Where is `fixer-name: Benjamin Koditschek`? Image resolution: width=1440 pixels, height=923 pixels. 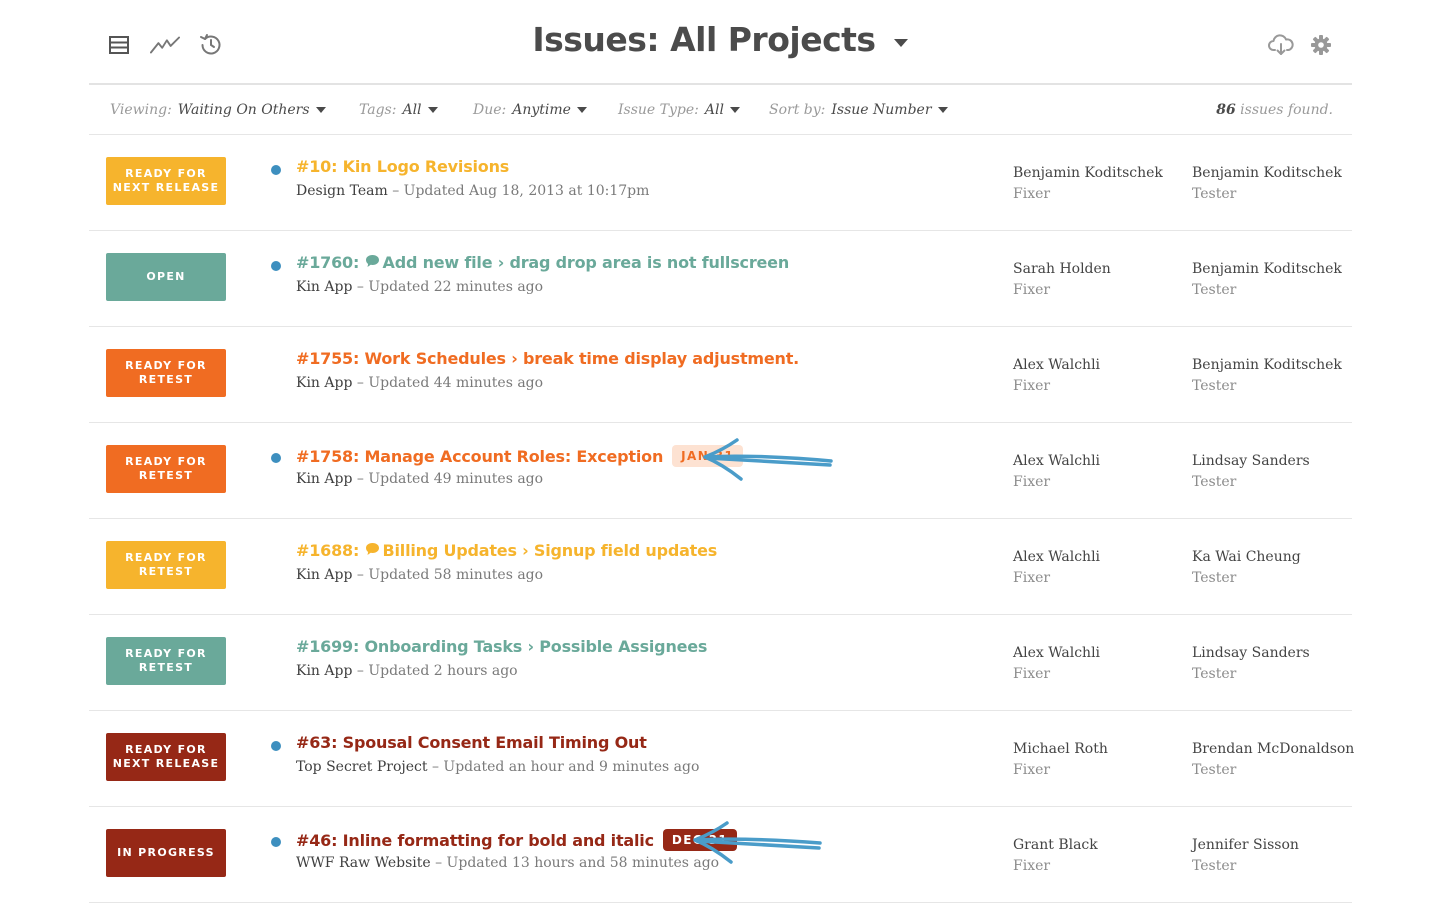
fixer-name: Benjamin Koditschek is located at coordinates (1088, 173).